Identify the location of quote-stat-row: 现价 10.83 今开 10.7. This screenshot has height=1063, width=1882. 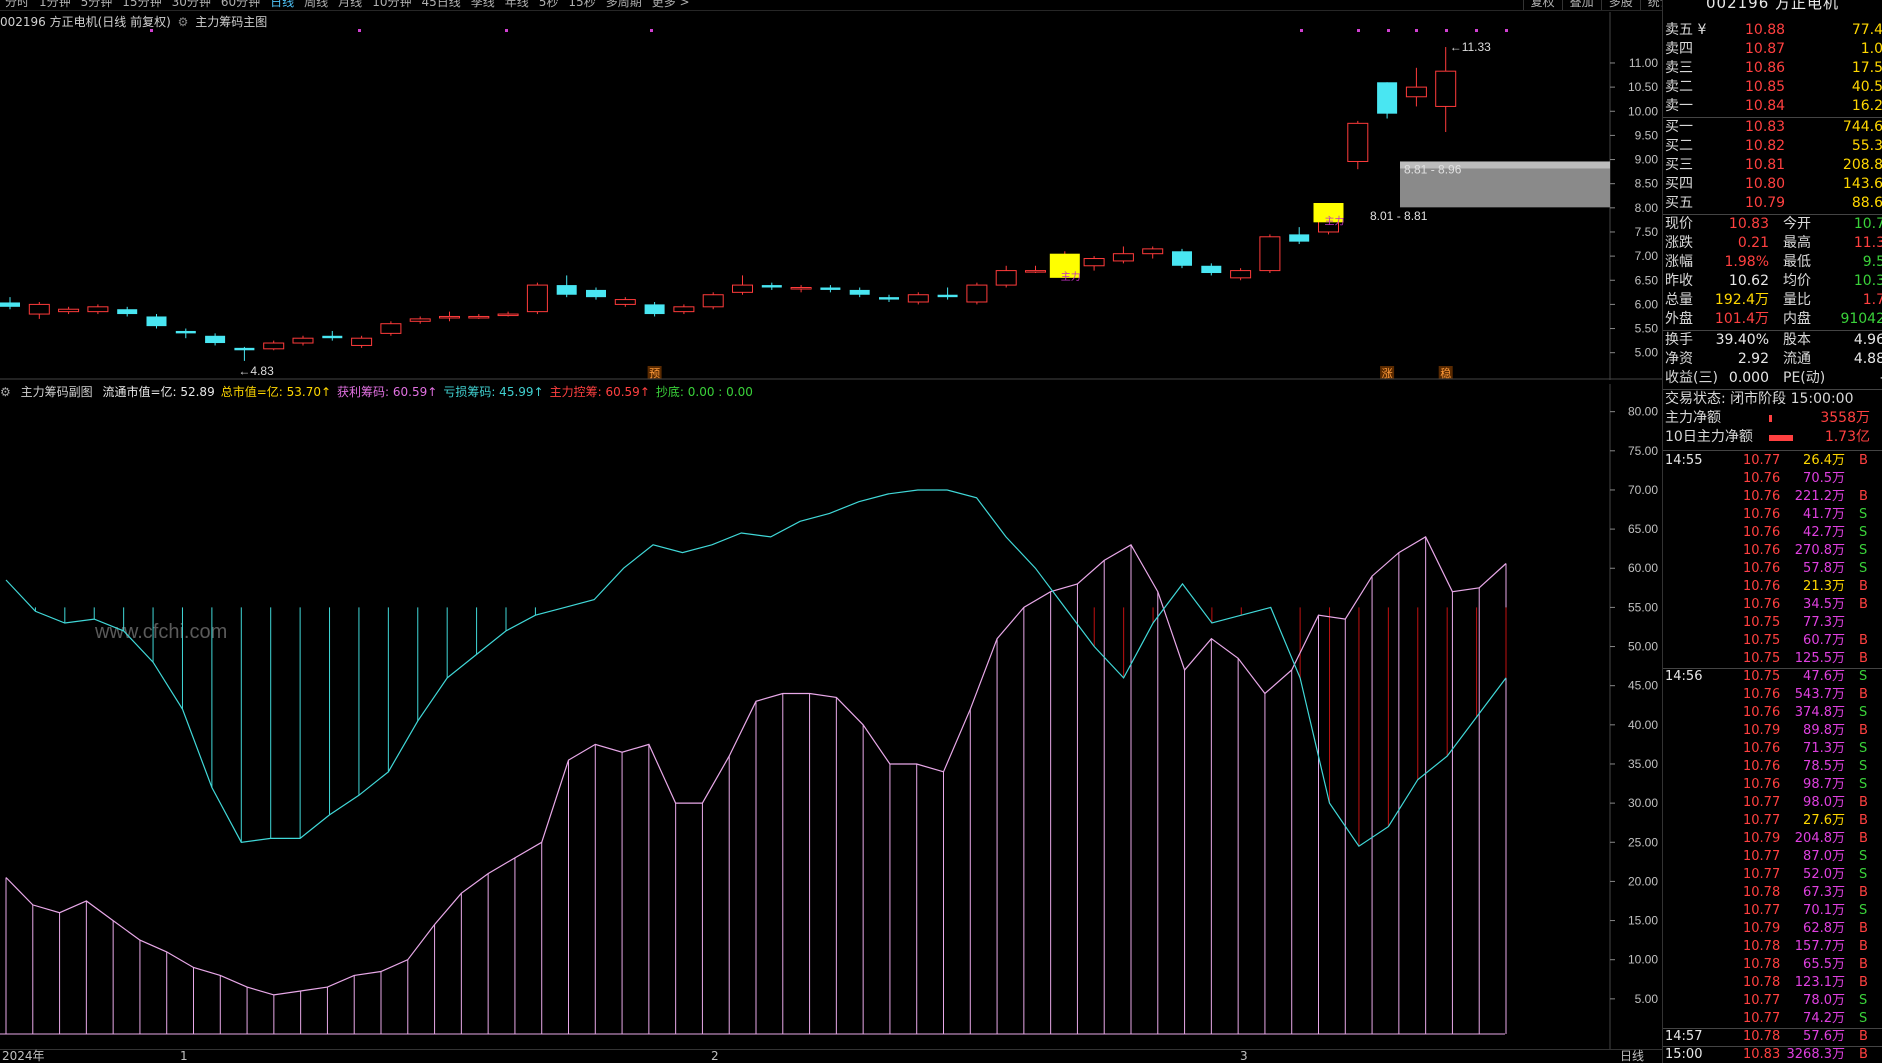
(1773, 224).